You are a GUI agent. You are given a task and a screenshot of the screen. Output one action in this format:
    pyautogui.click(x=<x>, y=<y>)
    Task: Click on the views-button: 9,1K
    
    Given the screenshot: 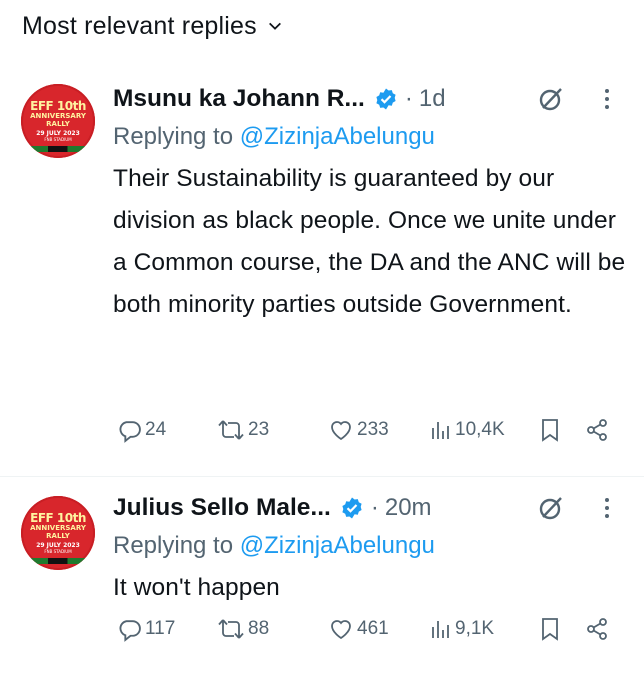 What is the action you would take?
    pyautogui.click(x=462, y=629)
    